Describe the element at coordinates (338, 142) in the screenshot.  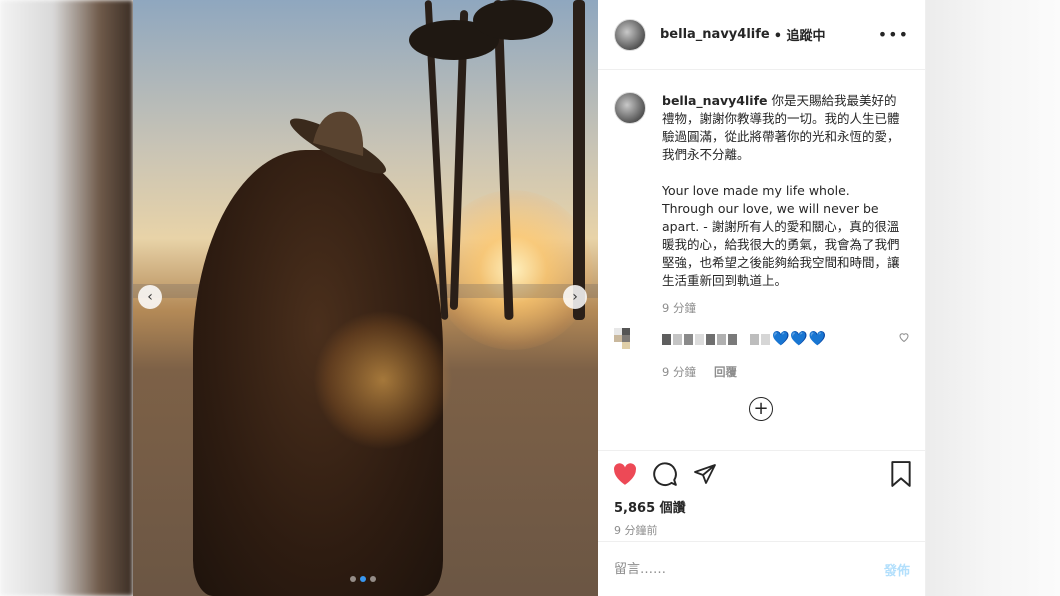
I see `hat` at that location.